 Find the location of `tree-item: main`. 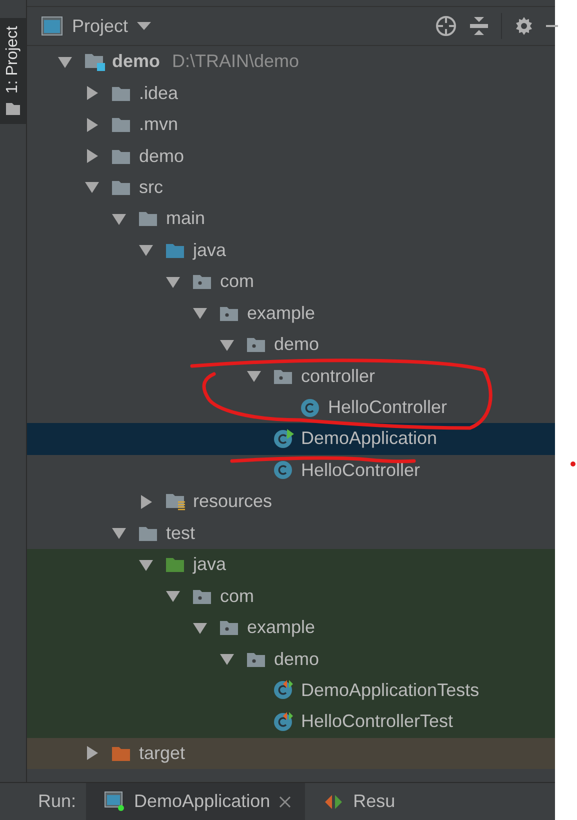

tree-item: main is located at coordinates (291, 219).